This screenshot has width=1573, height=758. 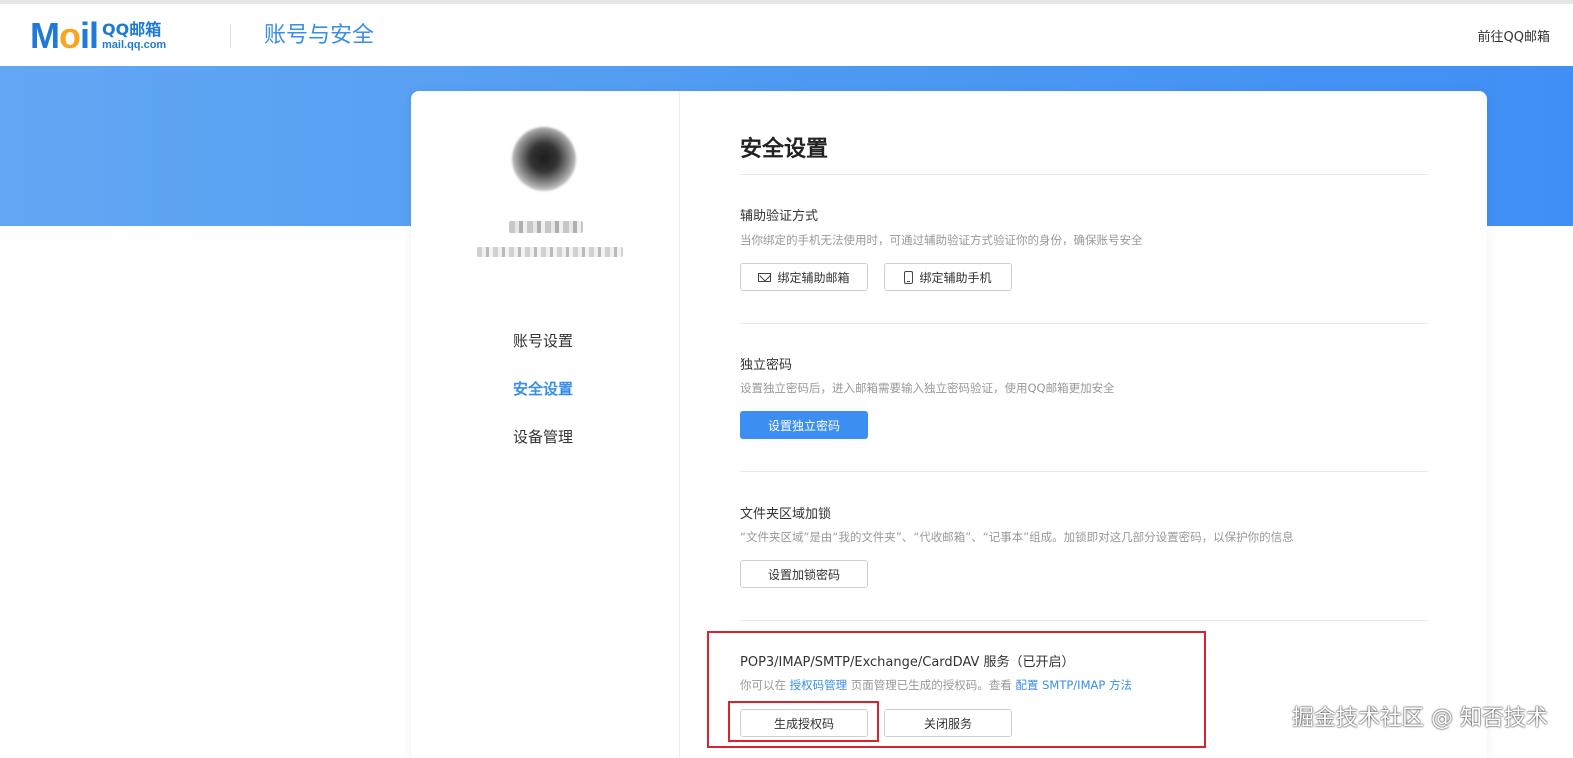 I want to click on page-title: 账号与安全, so click(x=319, y=35).